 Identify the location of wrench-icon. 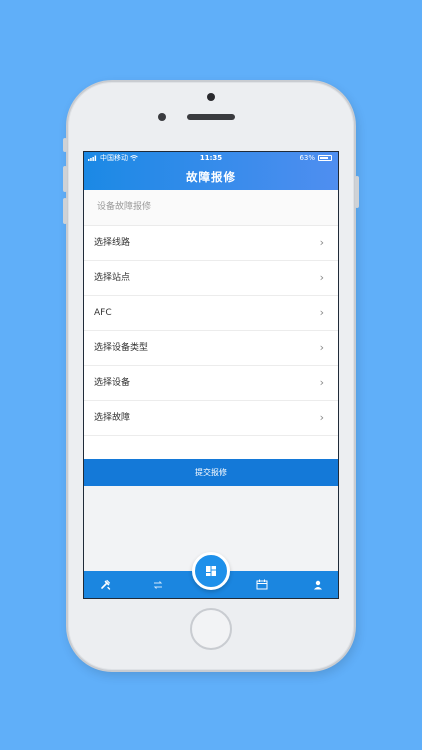
(105, 584).